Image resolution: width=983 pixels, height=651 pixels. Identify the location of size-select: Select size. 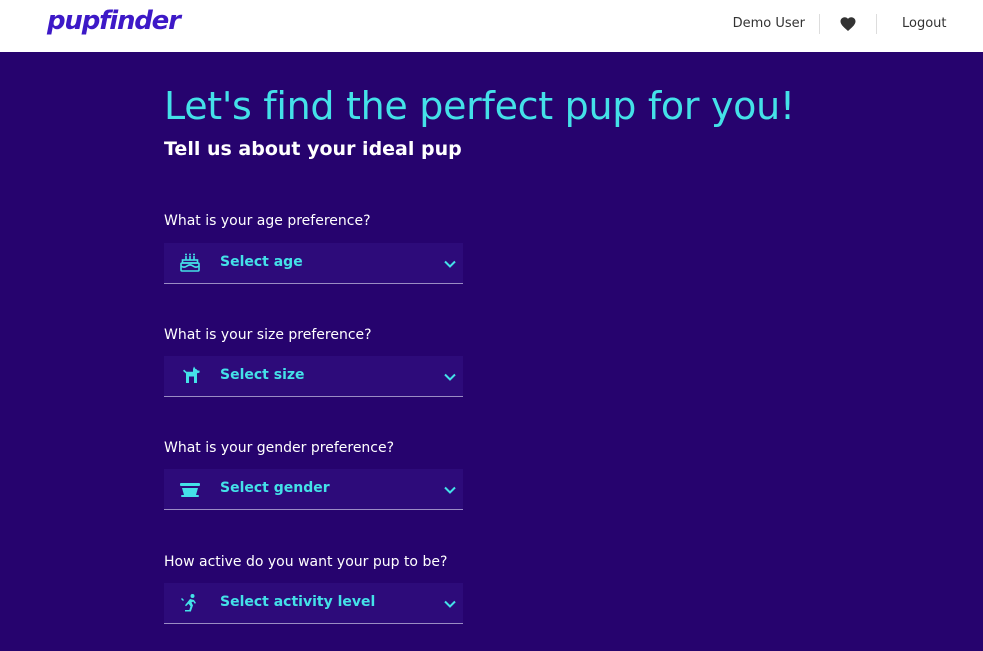
(313, 376).